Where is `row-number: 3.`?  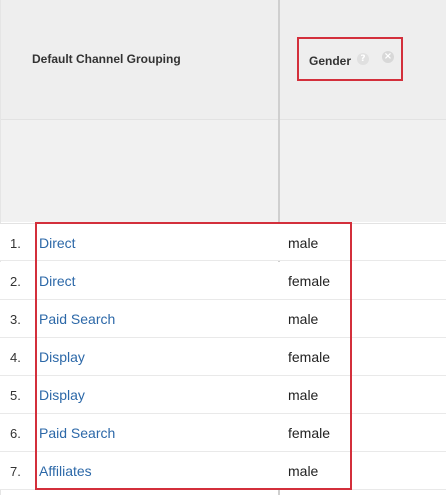
row-number: 3. is located at coordinates (15, 319).